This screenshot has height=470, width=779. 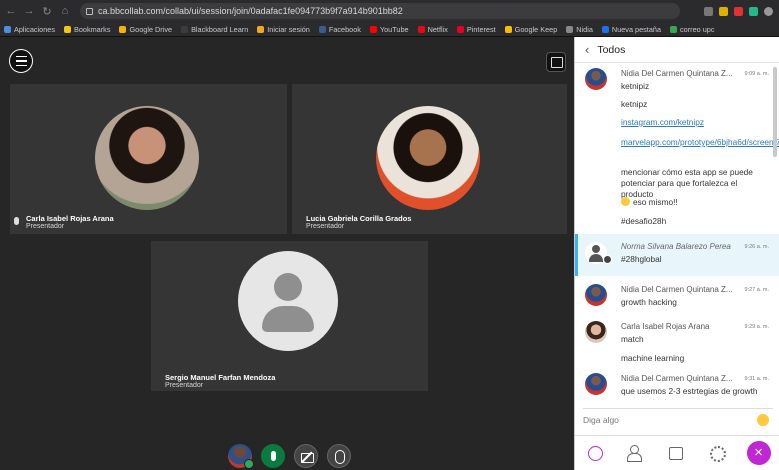 I want to click on timestamp: 9:31 a. m., so click(x=756, y=379).